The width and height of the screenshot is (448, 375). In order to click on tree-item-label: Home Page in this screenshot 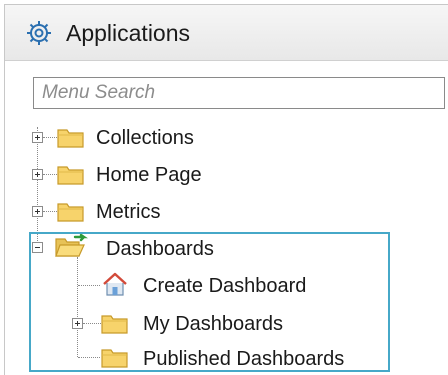, I will do `click(149, 175)`.